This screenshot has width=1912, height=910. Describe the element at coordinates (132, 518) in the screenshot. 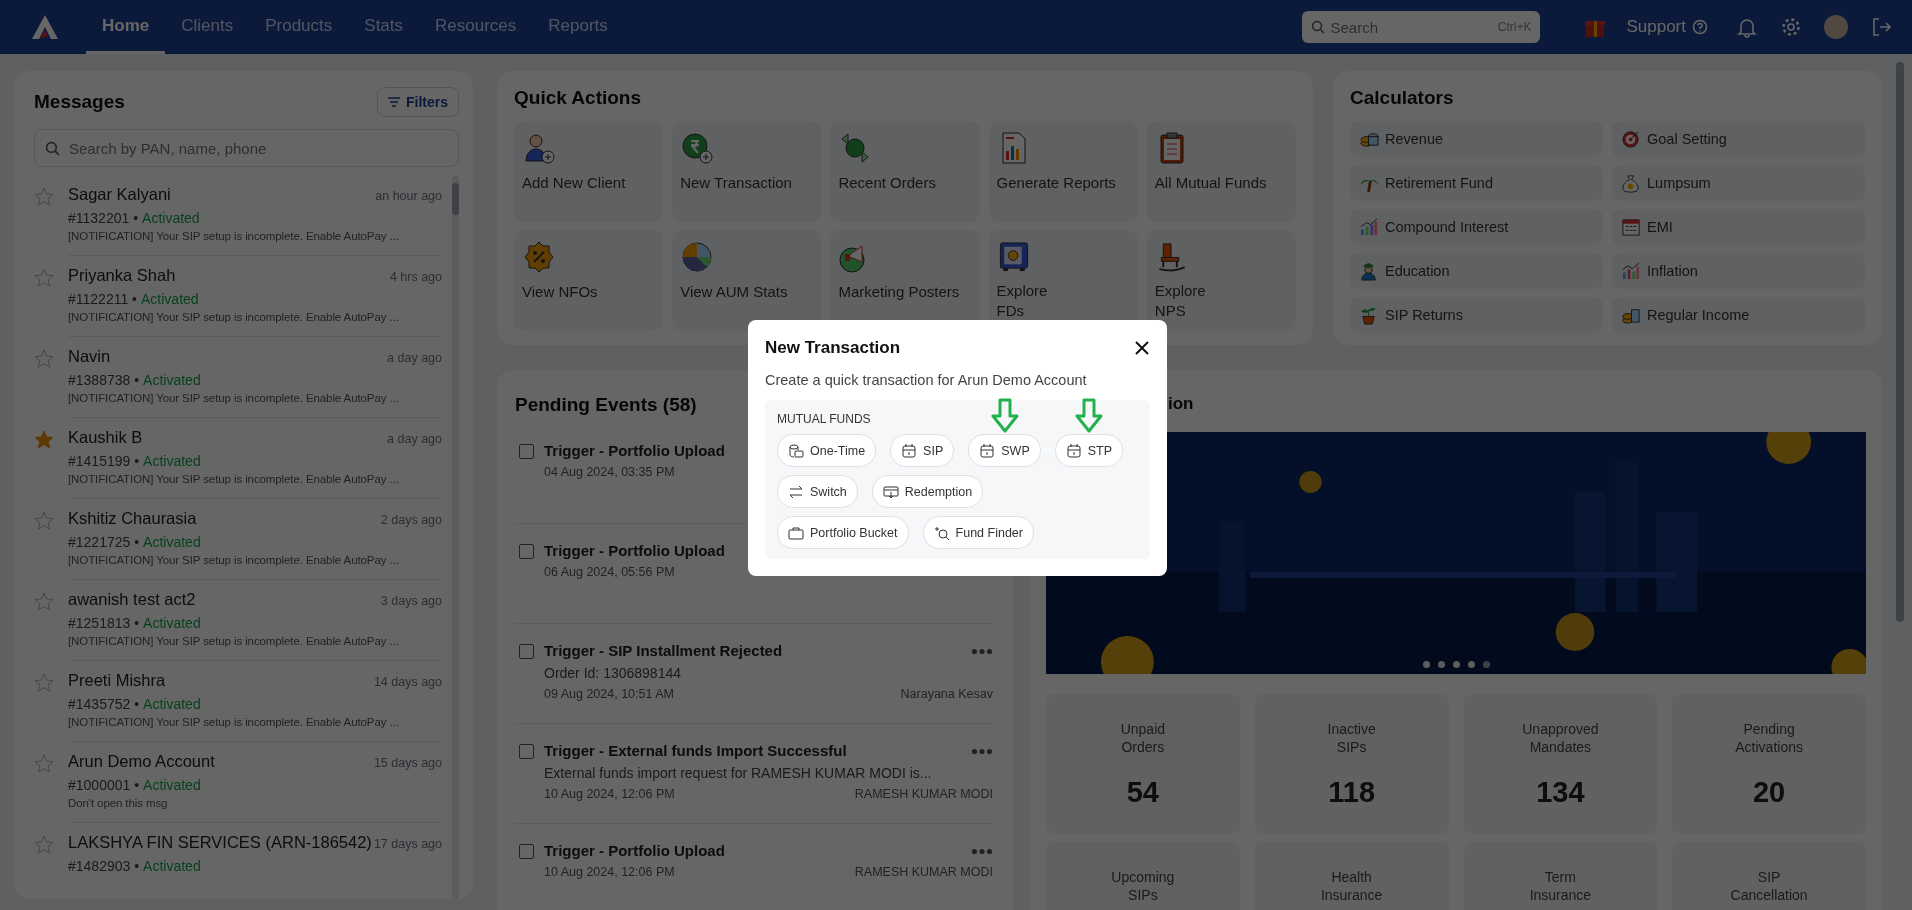

I see `client-name: Kshitiz Chaurasia` at that location.